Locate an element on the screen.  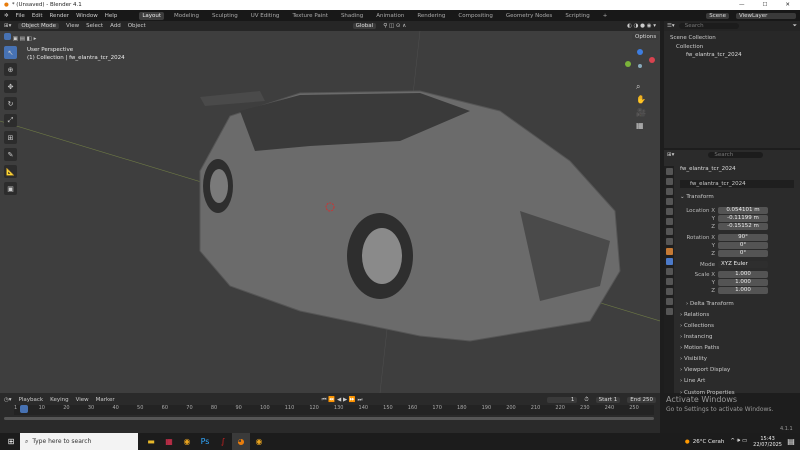
mode-selector: Object Mode is located at coordinates (39, 26).